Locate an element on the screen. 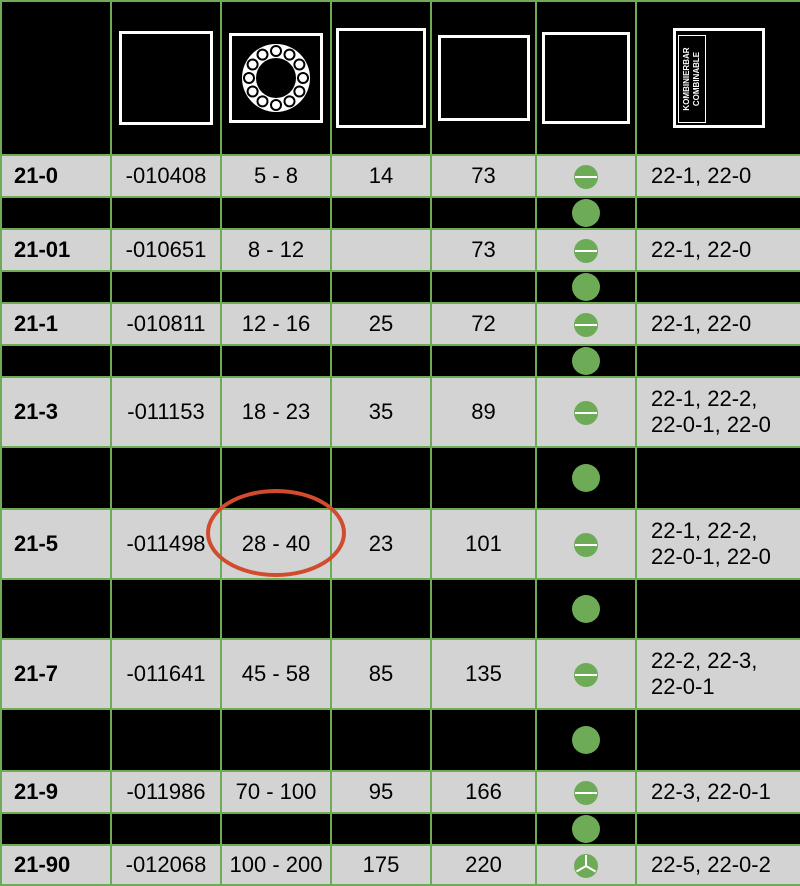  table-row: 21-0 -010408 5 - 8 14 73 22-1, 22-0 is located at coordinates (400, 176).